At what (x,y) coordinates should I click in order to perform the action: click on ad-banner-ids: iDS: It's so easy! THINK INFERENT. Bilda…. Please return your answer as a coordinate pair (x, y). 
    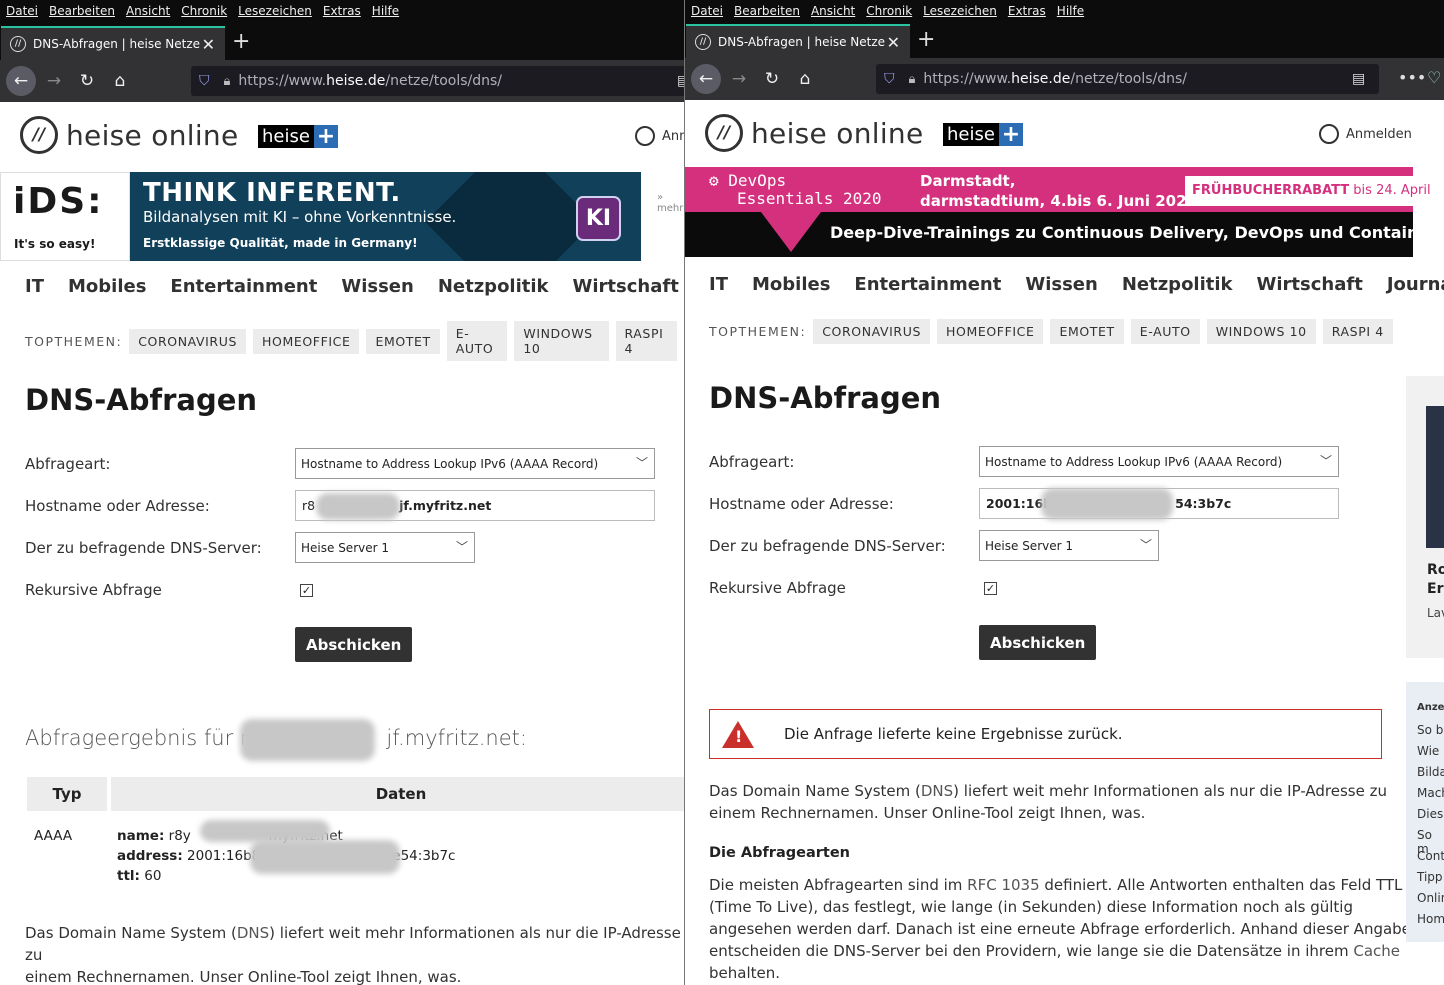
    Looking at the image, I should click on (320, 216).